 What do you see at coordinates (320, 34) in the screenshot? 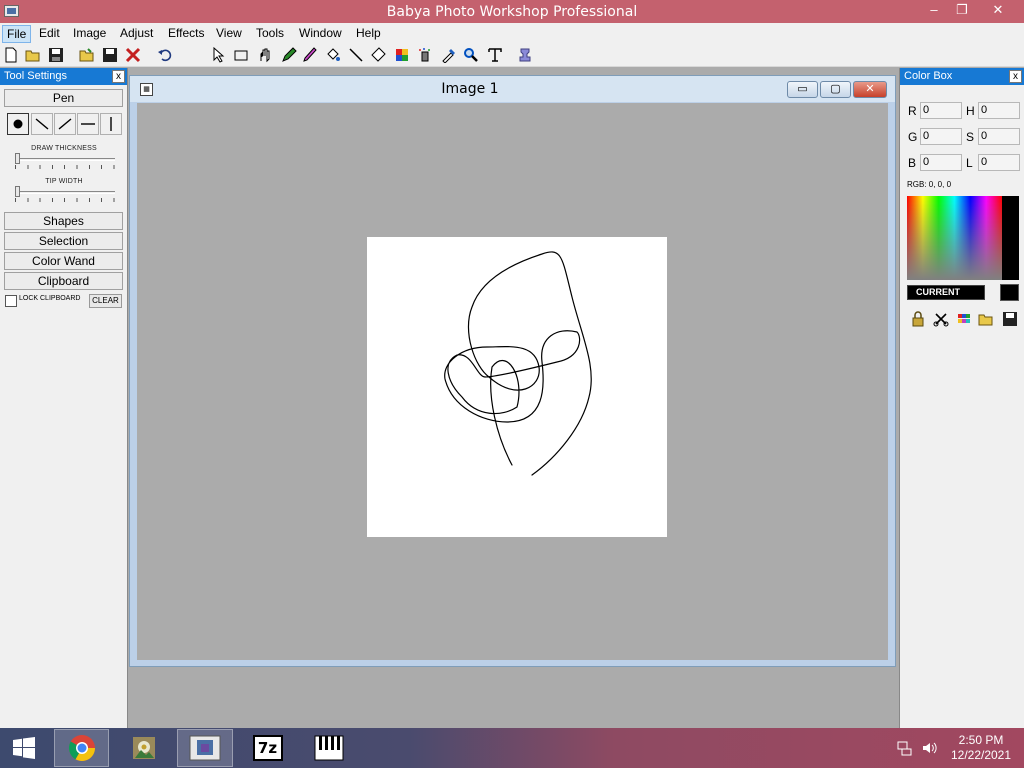
I see `menu-window: Window` at bounding box center [320, 34].